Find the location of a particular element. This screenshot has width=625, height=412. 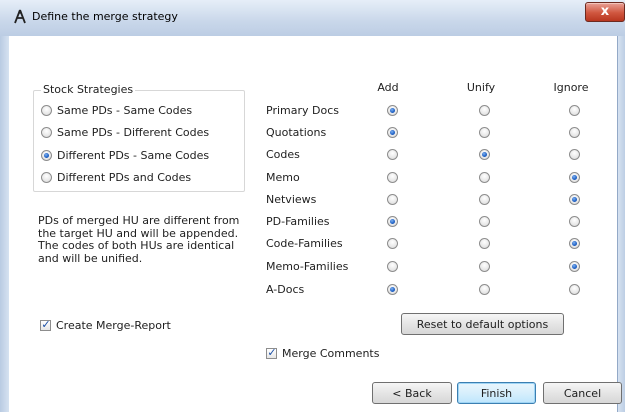

row-label: Code-Families is located at coordinates (304, 243).